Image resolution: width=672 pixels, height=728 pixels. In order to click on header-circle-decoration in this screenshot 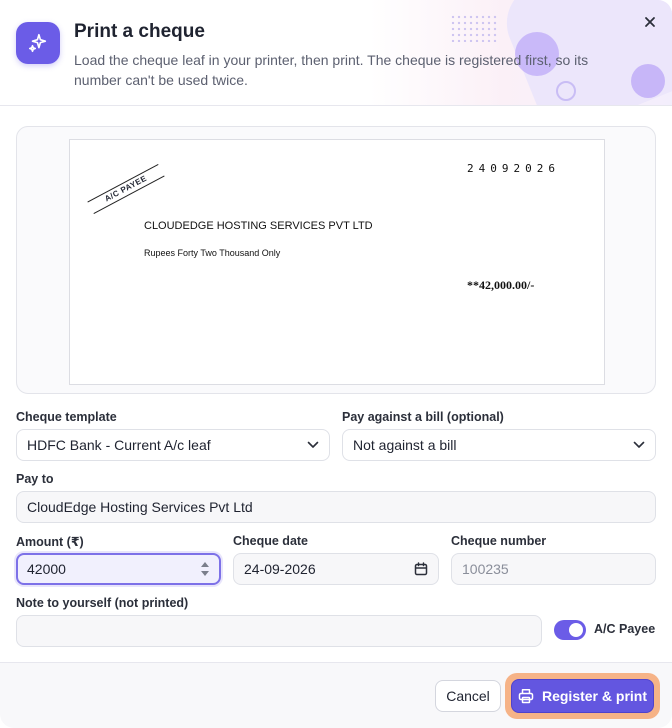, I will do `click(648, 81)`.